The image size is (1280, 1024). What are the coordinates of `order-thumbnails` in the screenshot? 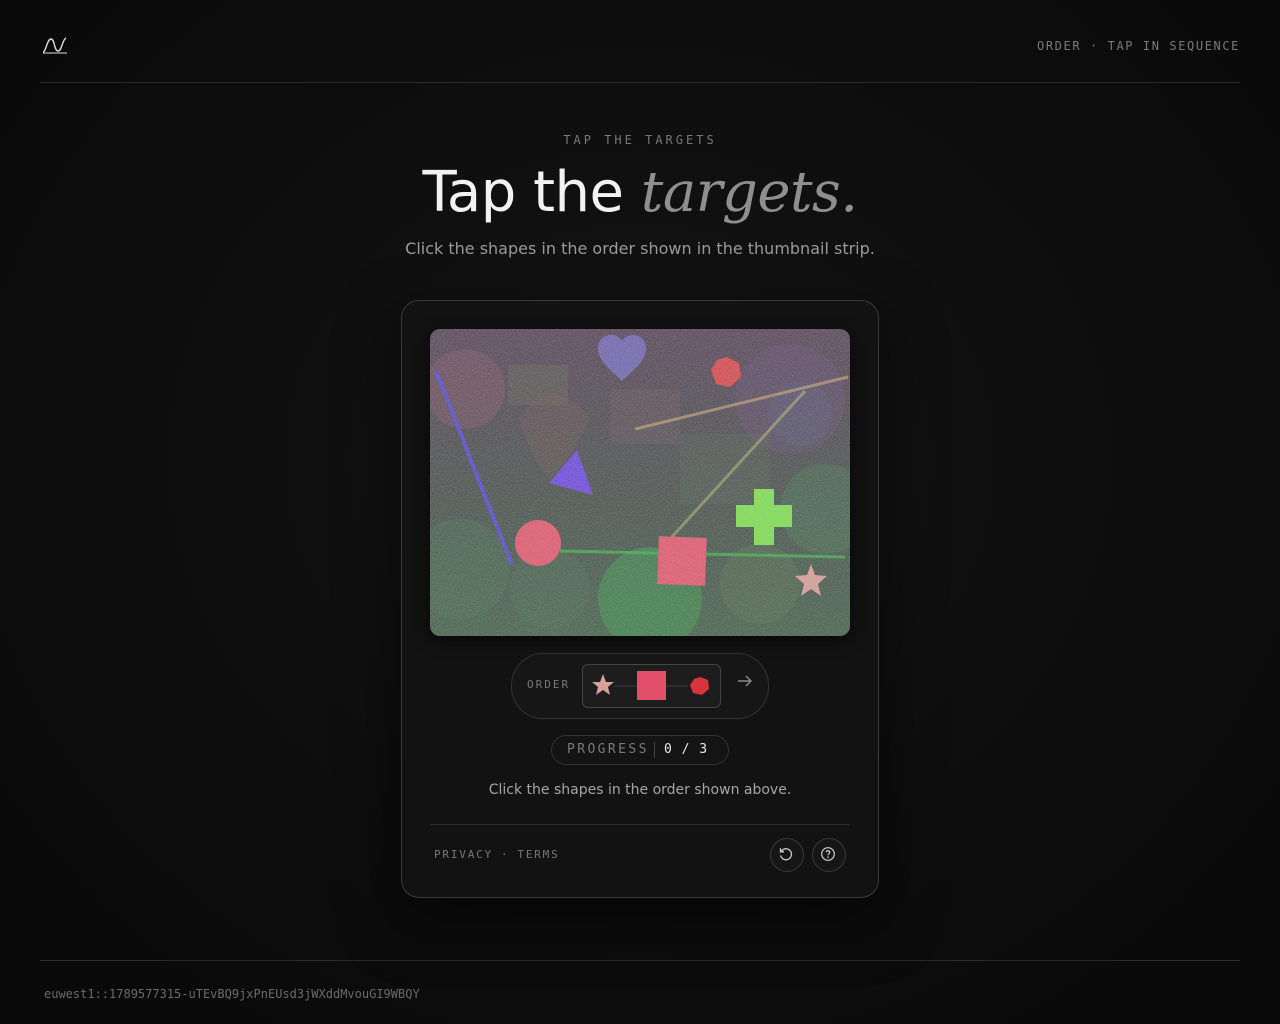 It's located at (650, 685).